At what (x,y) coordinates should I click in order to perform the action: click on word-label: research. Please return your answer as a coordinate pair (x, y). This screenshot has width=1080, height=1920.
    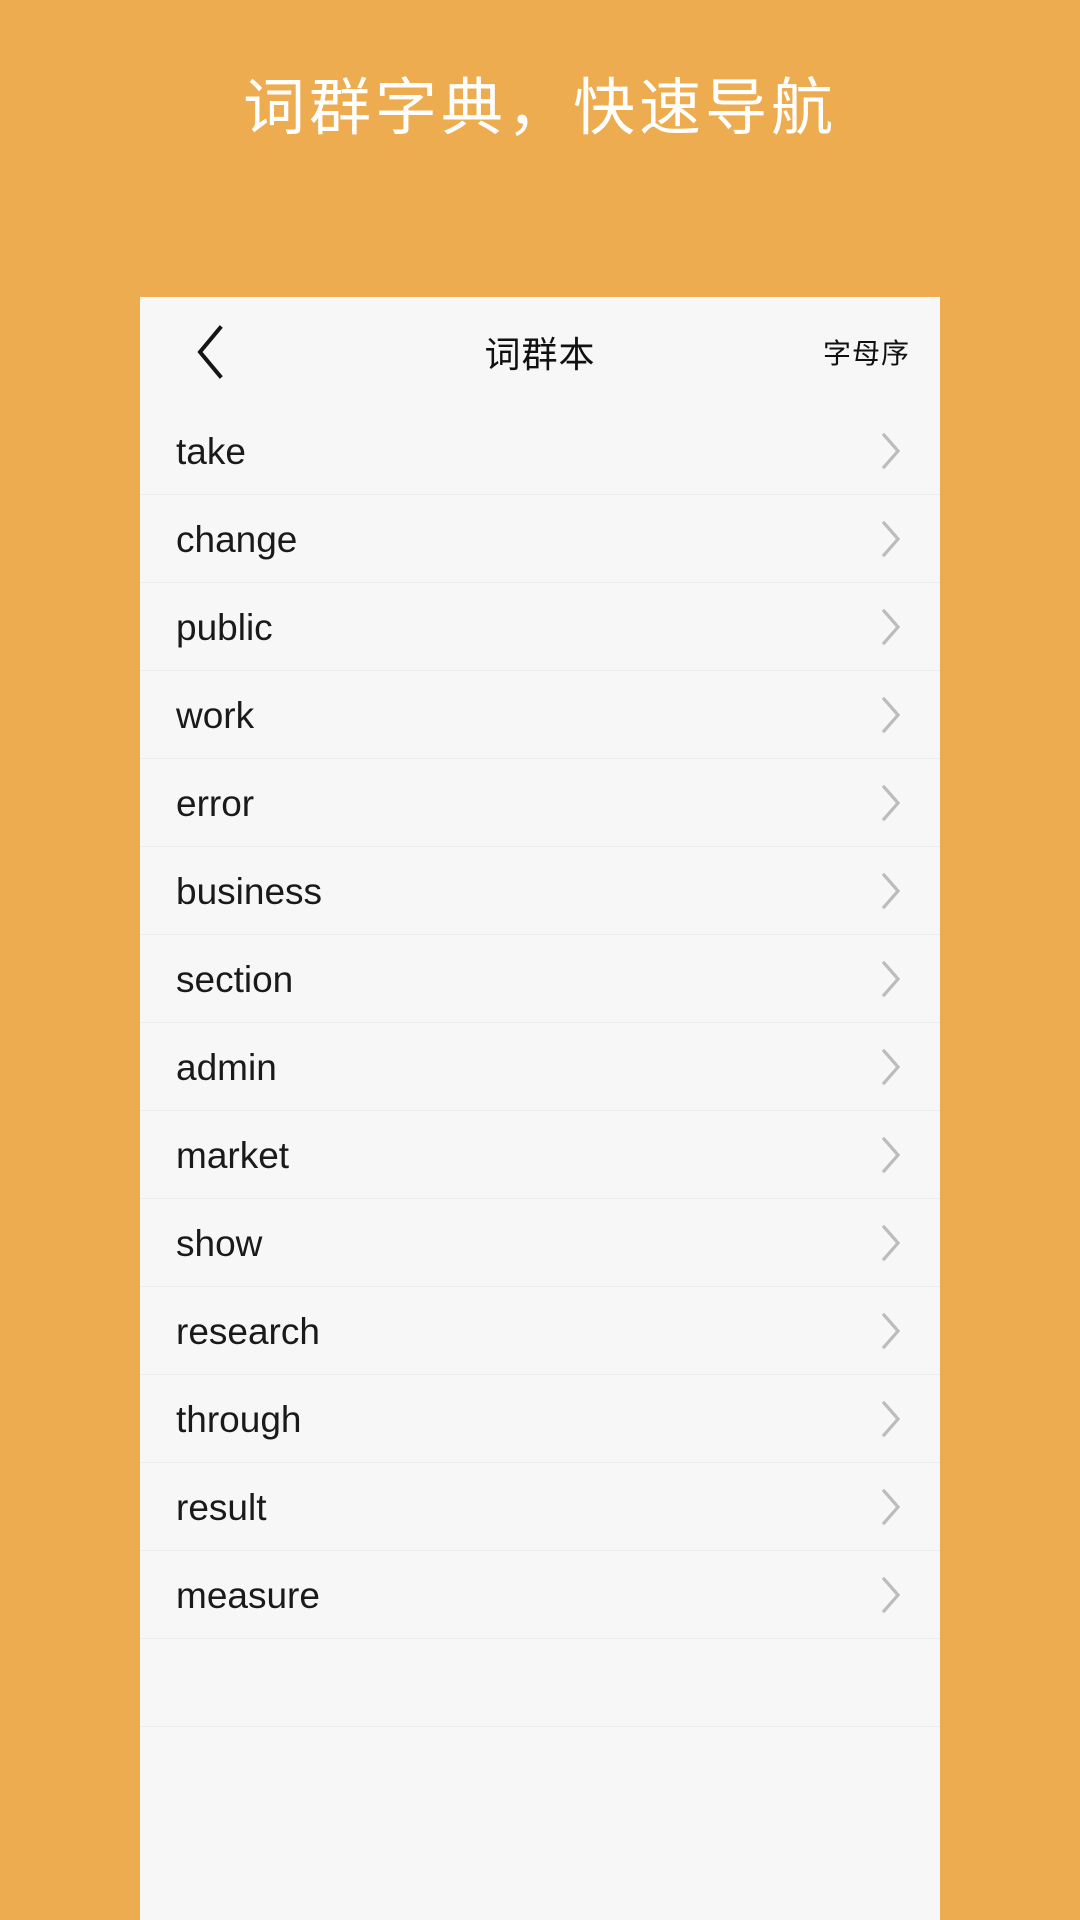
    Looking at the image, I should click on (248, 1331).